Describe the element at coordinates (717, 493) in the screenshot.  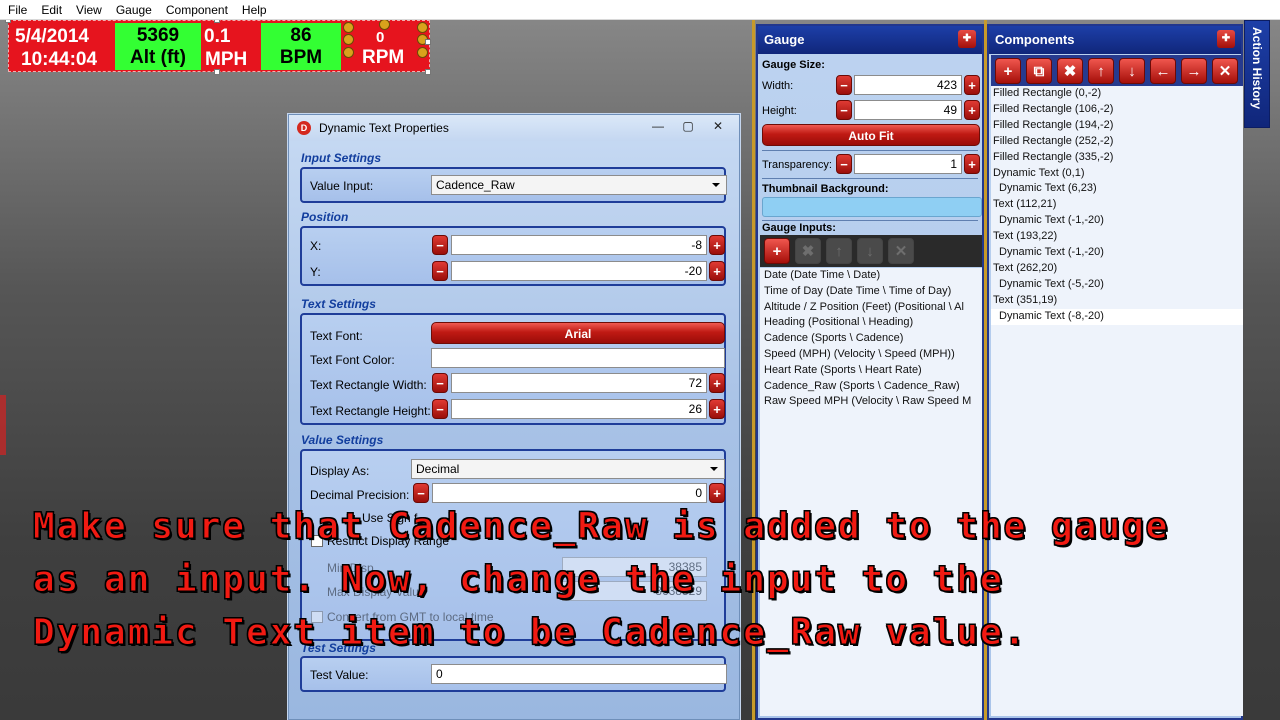
I see `precision-increment-button: +` at that location.